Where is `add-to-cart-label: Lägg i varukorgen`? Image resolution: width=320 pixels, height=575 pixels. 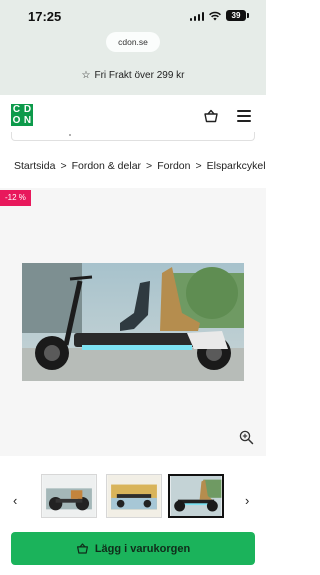
add-to-cart-label: Lägg i varukorgen is located at coordinates (142, 548).